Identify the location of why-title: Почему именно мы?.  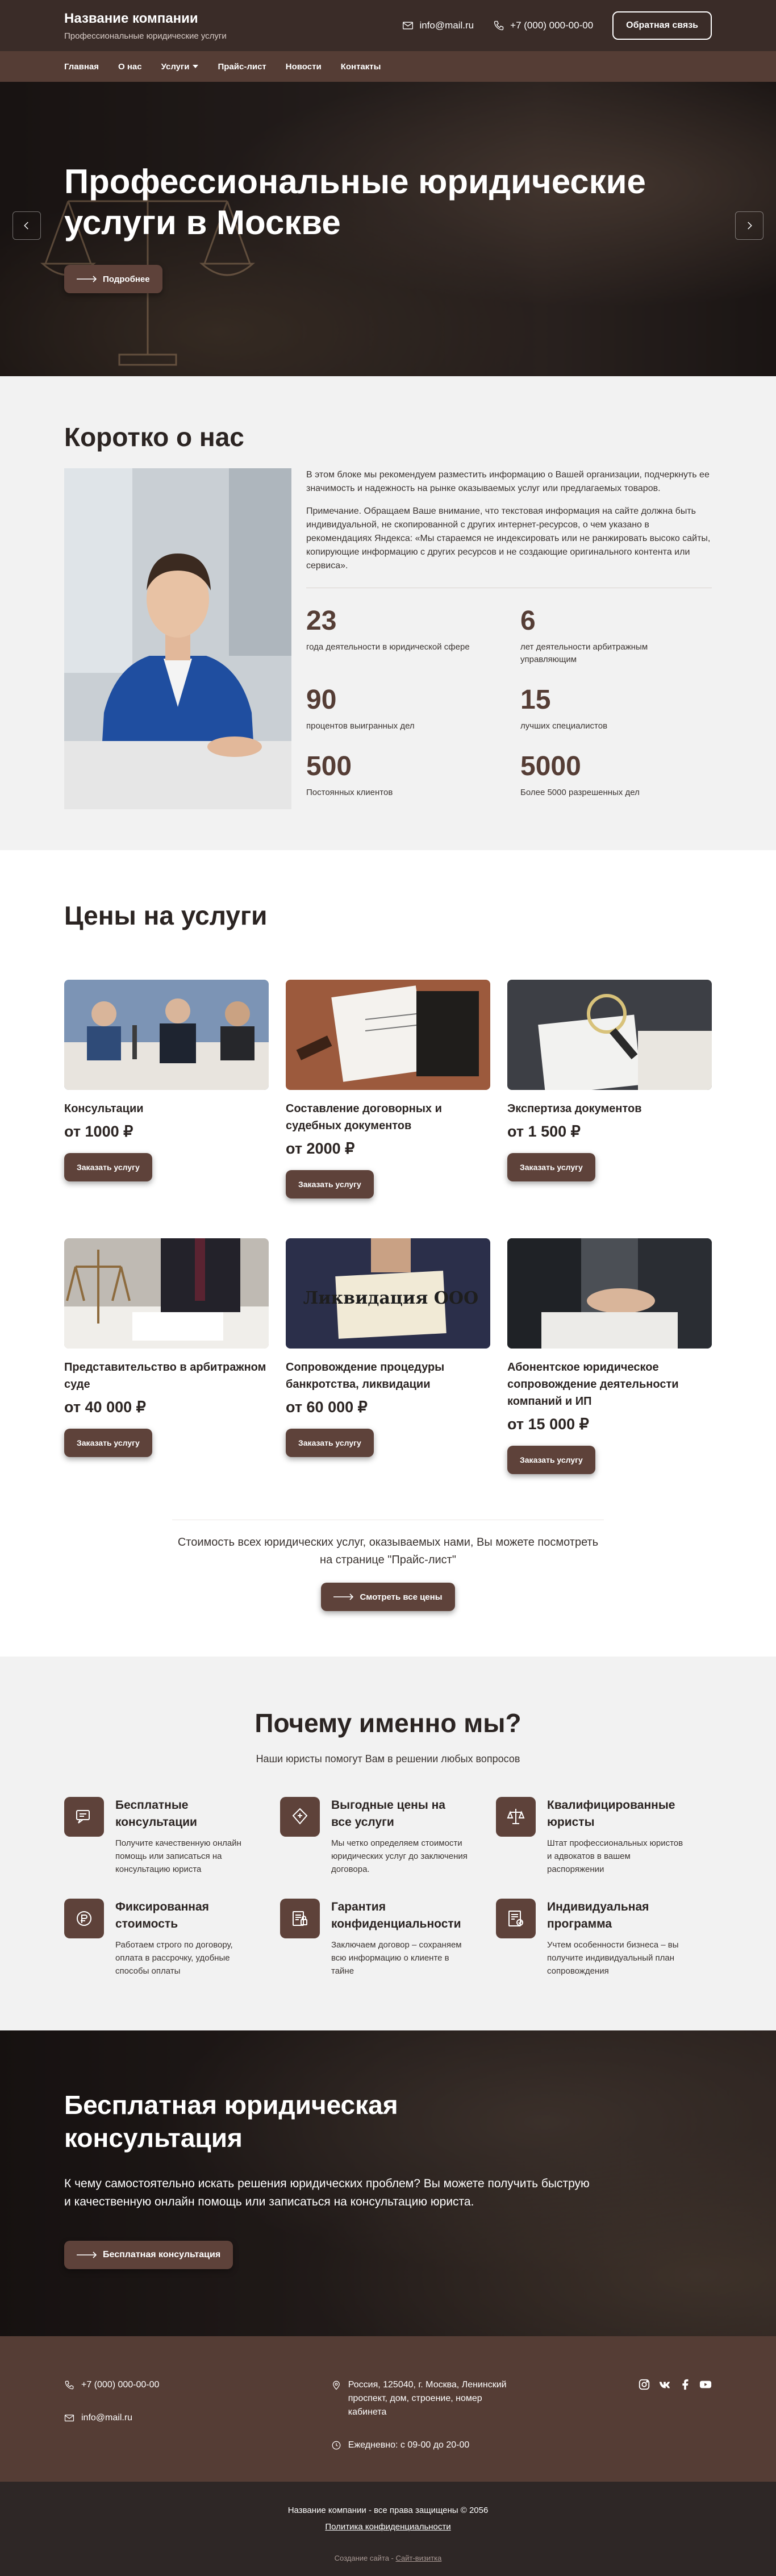
(388, 1723).